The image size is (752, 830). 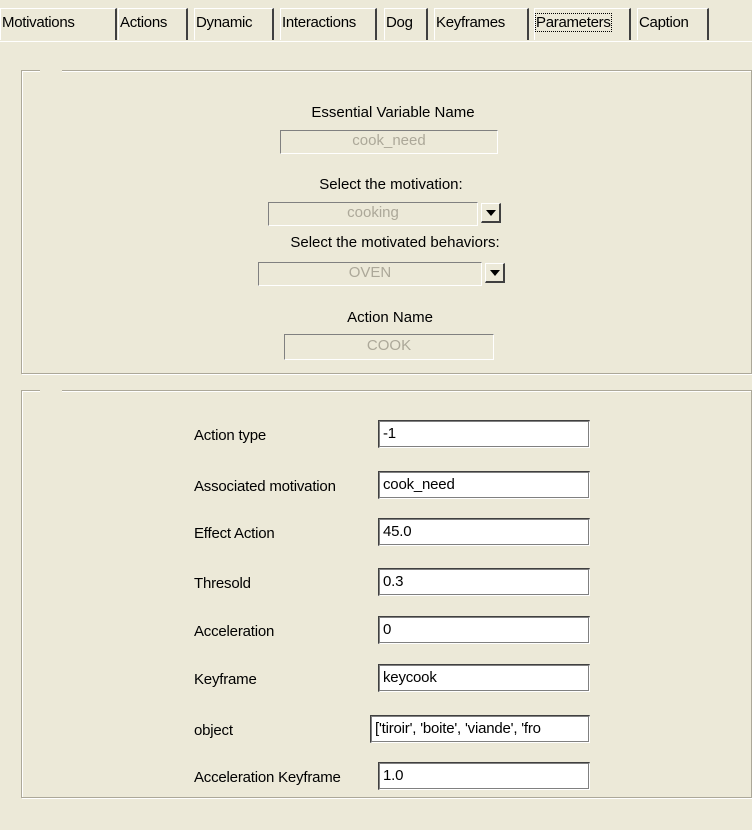 I want to click on essential-variable-label: Essential Variable Name, so click(x=393, y=112).